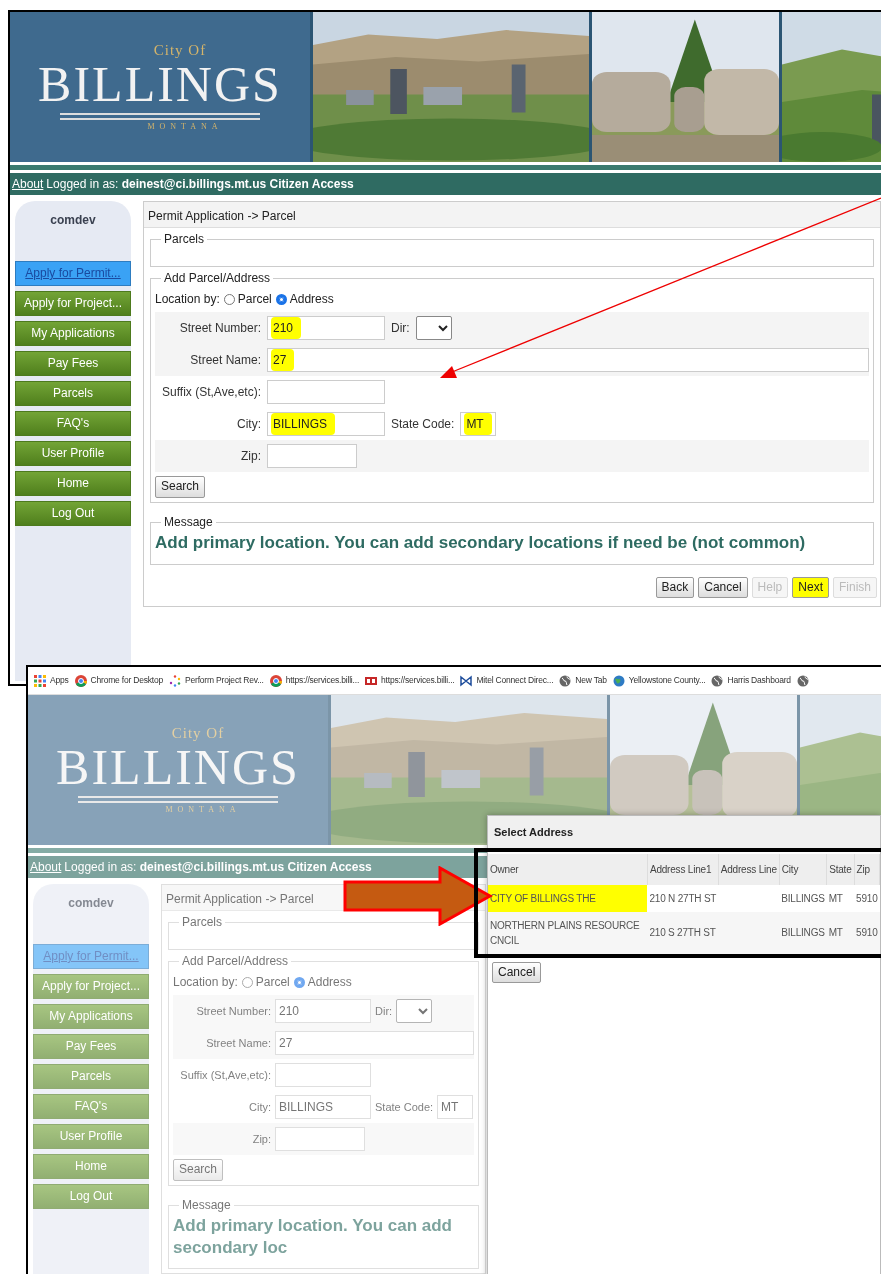 Image resolution: width=881 pixels, height=1274 pixels. I want to click on bookmark-link: Chrome for Desktop, so click(119, 680).